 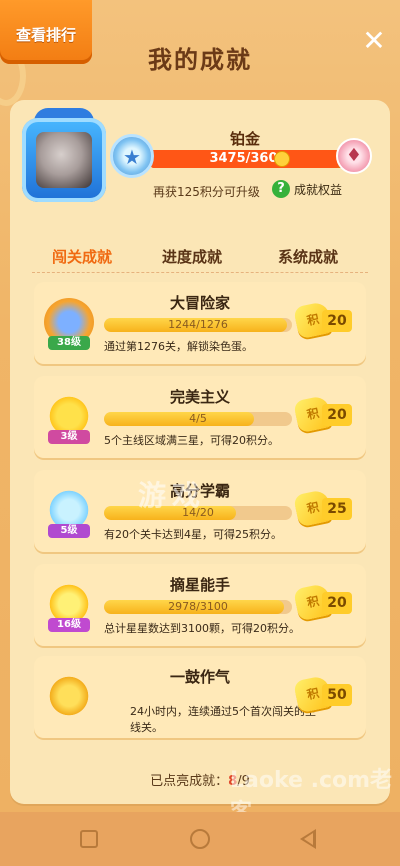 I want to click on score-text: 3475/3600, so click(x=248, y=158).